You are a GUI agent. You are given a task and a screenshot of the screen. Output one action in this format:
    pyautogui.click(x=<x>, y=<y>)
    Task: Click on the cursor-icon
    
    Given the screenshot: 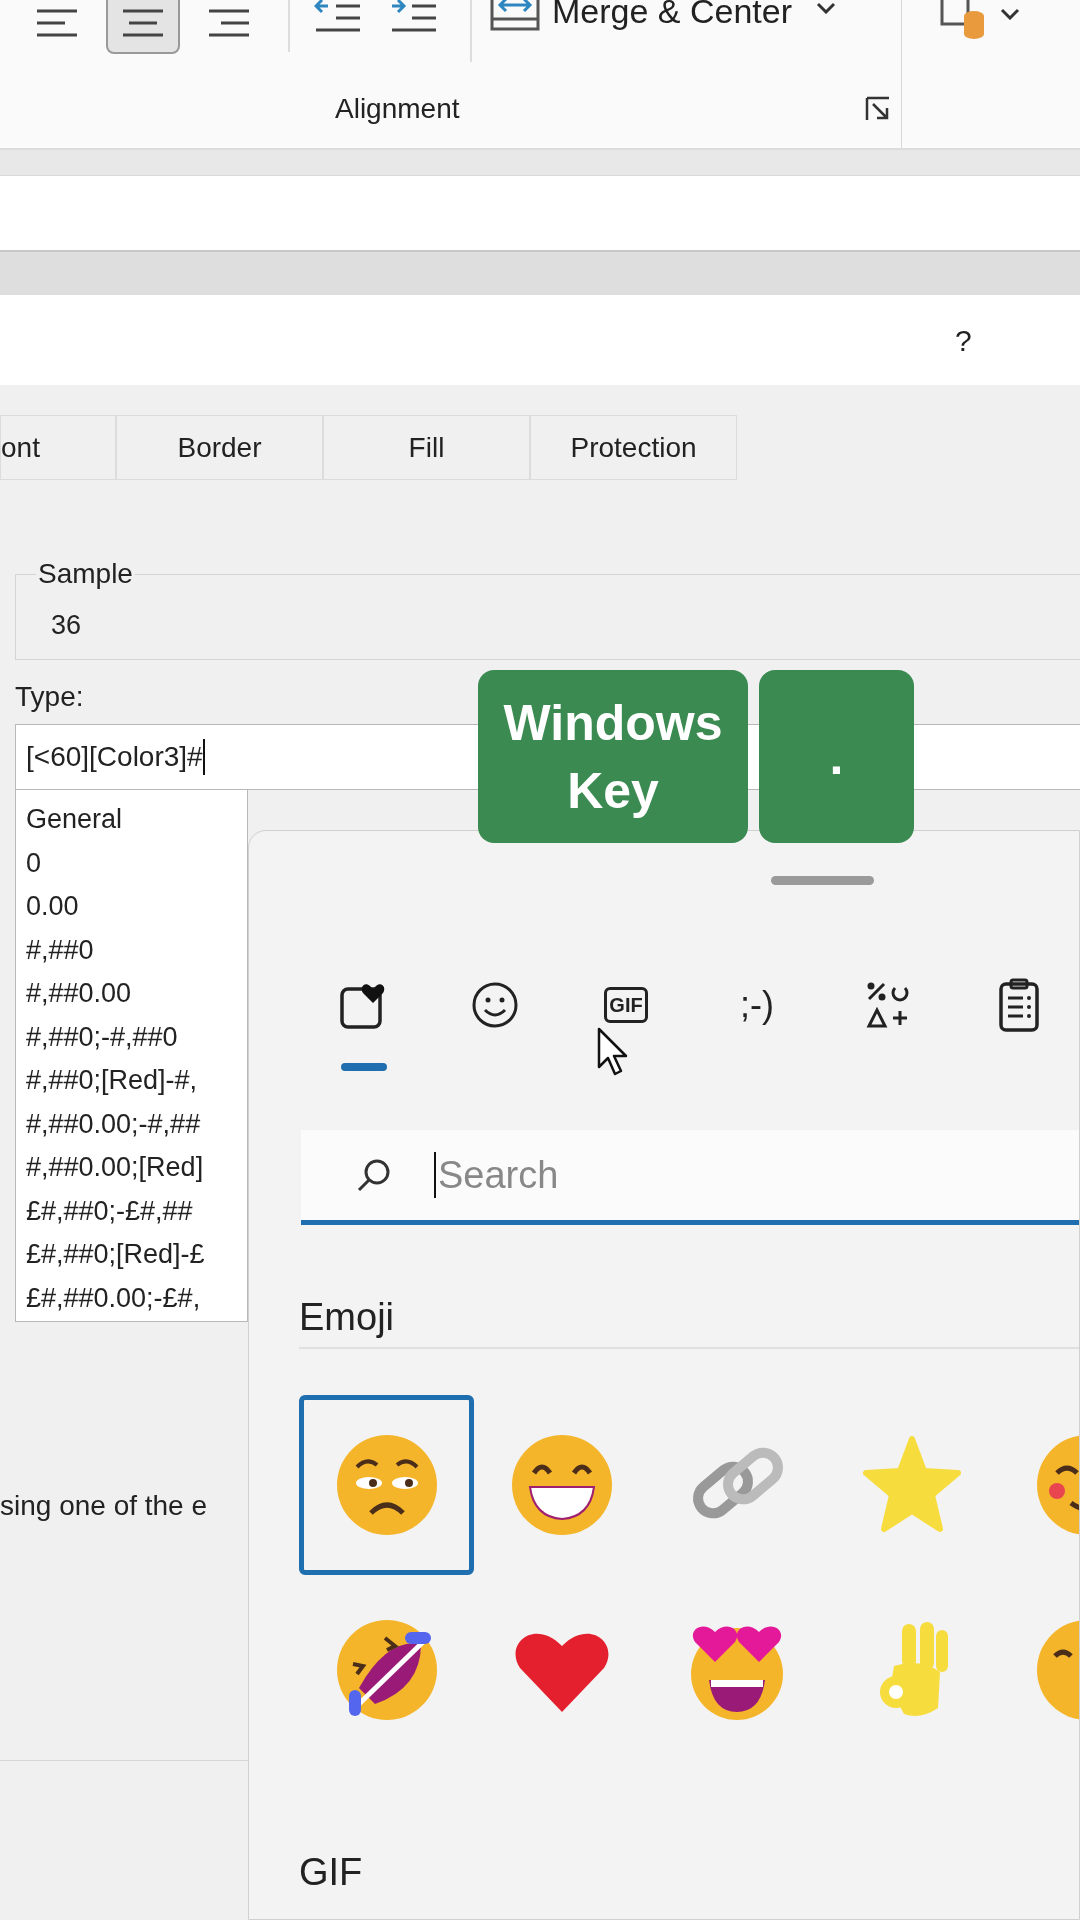 What is the action you would take?
    pyautogui.click(x=613, y=1052)
    